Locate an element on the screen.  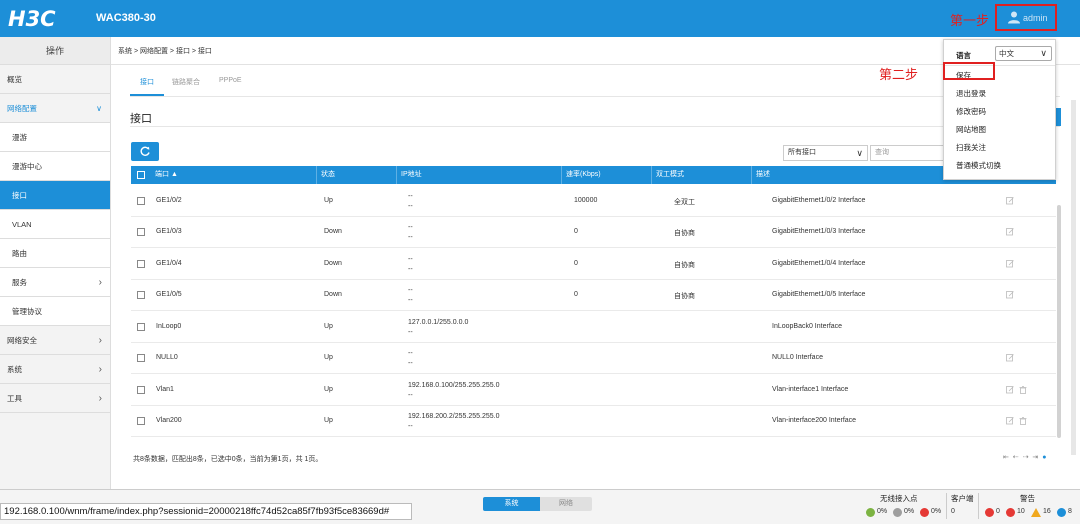
alarm-critical-icon is located at coordinates (989, 512).